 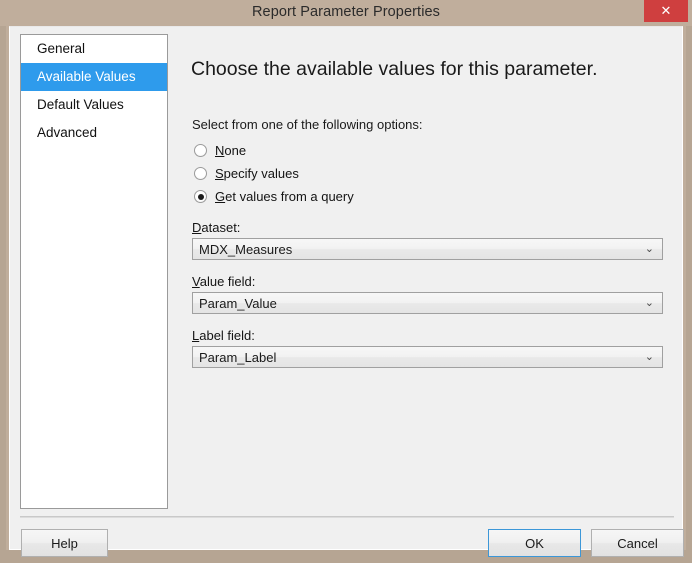 What do you see at coordinates (196, 281) in the screenshot?
I see `accel-char: V` at bounding box center [196, 281].